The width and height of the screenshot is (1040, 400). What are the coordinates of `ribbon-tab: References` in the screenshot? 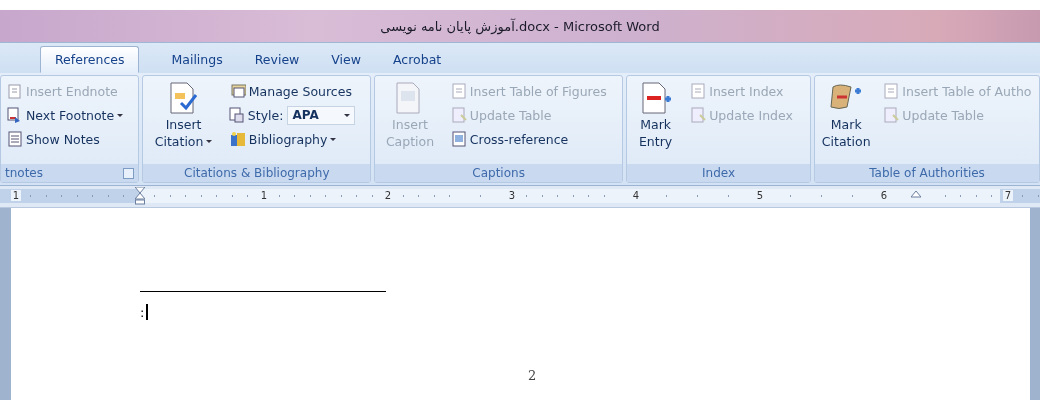 It's located at (90, 59).